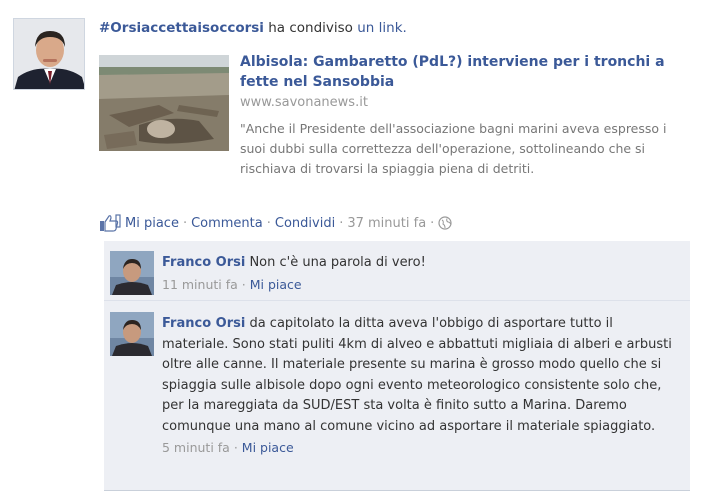  I want to click on thumbs-up-icon, so click(110, 223).